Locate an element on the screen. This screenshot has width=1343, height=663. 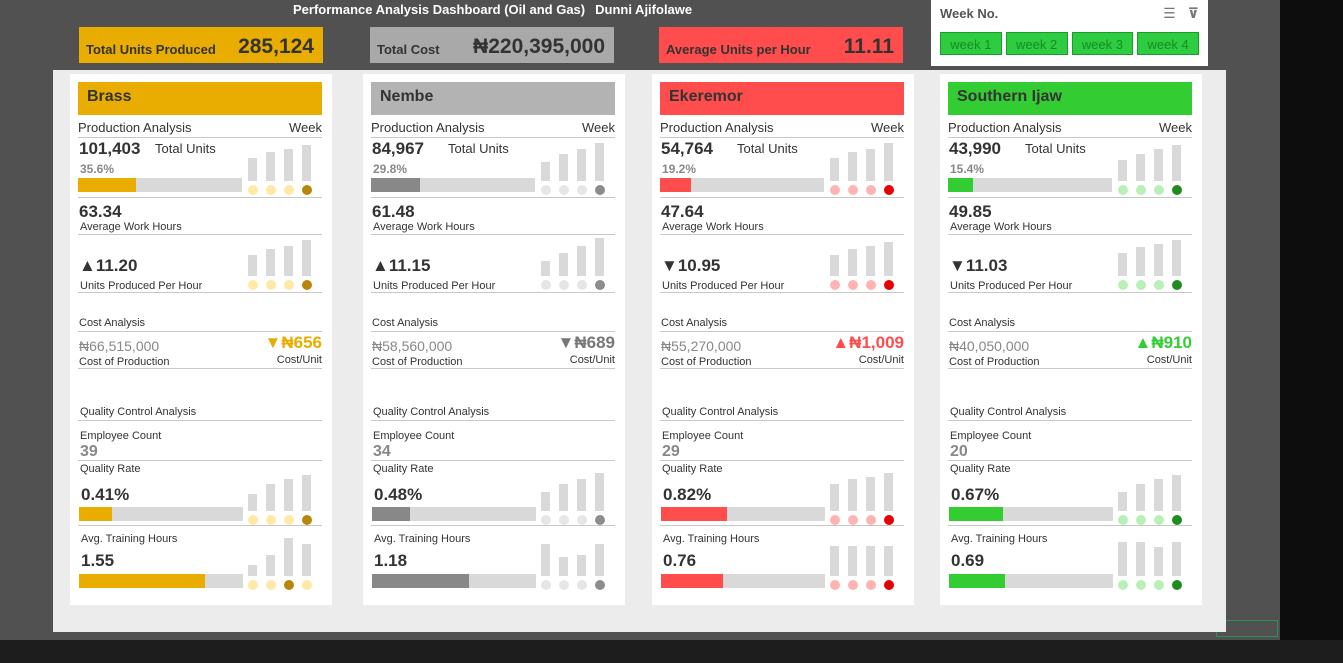
multi-select-icon: ☰ is located at coordinates (1169, 13).